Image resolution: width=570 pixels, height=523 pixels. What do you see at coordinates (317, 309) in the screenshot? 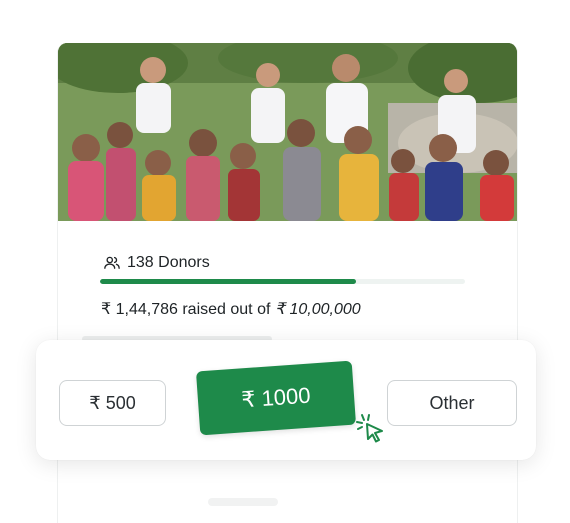
I see `goal-amount: ₹ 10,00,000` at bounding box center [317, 309].